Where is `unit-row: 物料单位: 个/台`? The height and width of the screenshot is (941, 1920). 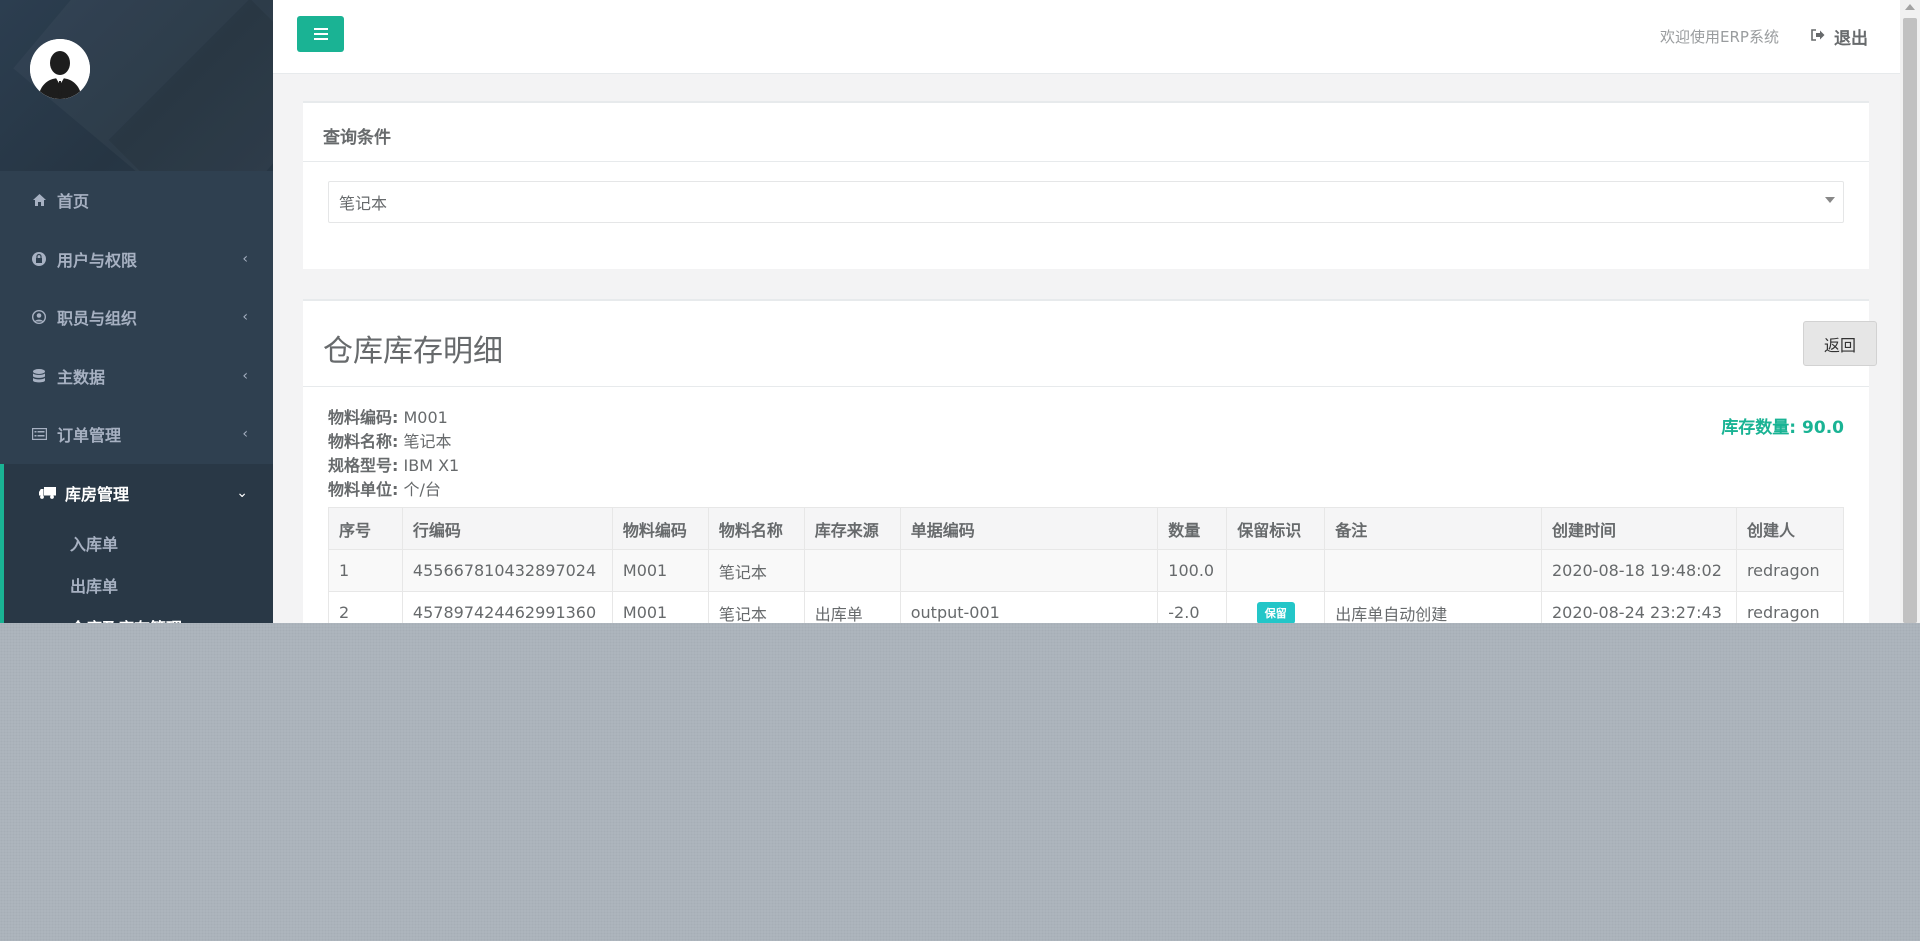 unit-row: 物料单位: 个/台 is located at coordinates (393, 490).